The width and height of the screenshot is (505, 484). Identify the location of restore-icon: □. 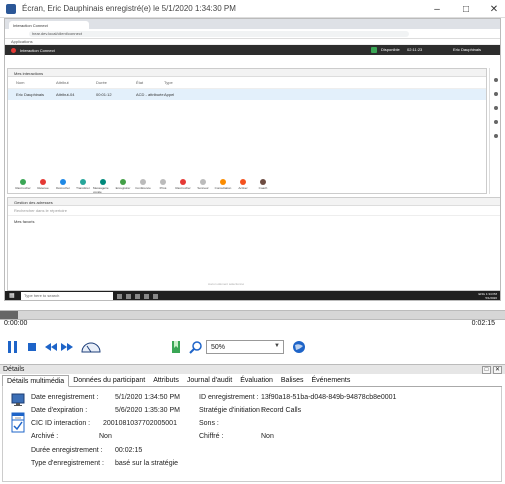
(486, 370).